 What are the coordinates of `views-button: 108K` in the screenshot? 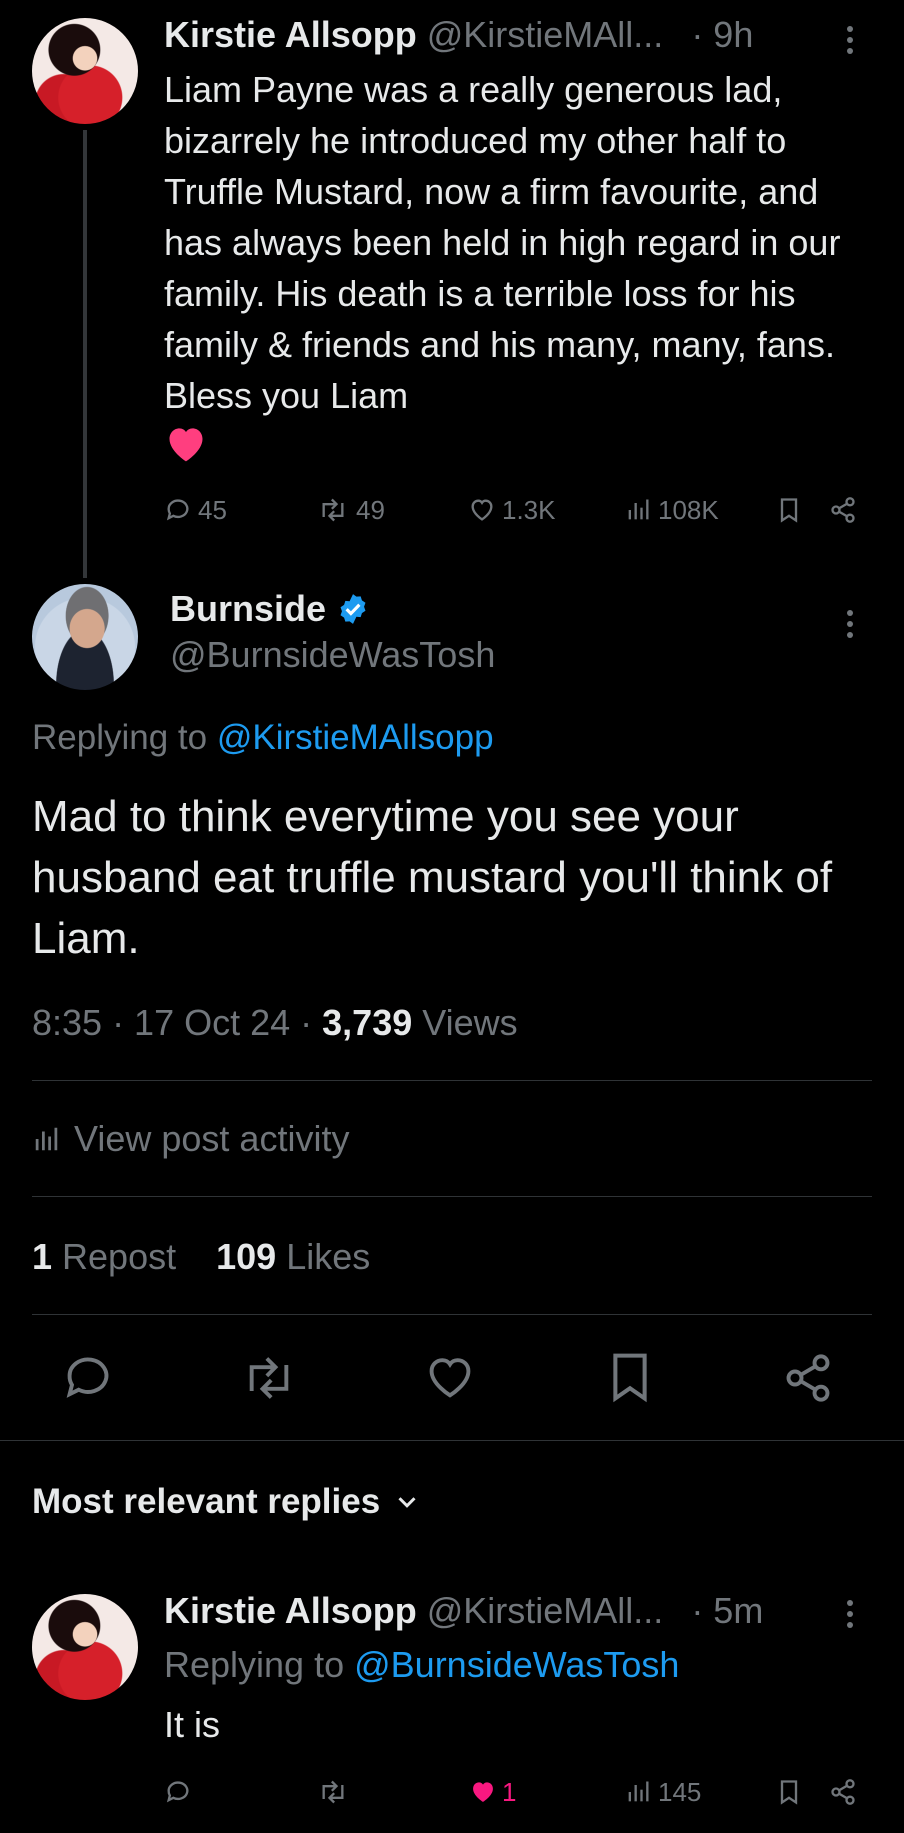 It's located at (671, 510).